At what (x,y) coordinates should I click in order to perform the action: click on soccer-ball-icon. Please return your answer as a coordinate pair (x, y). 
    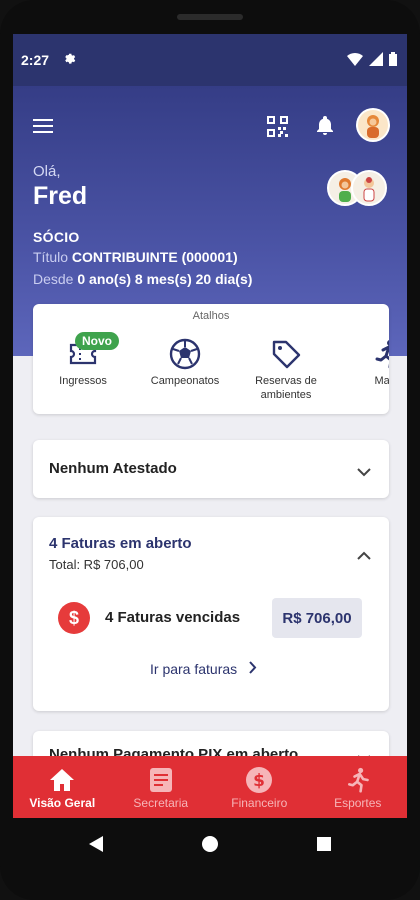
    Looking at the image, I should click on (185, 354).